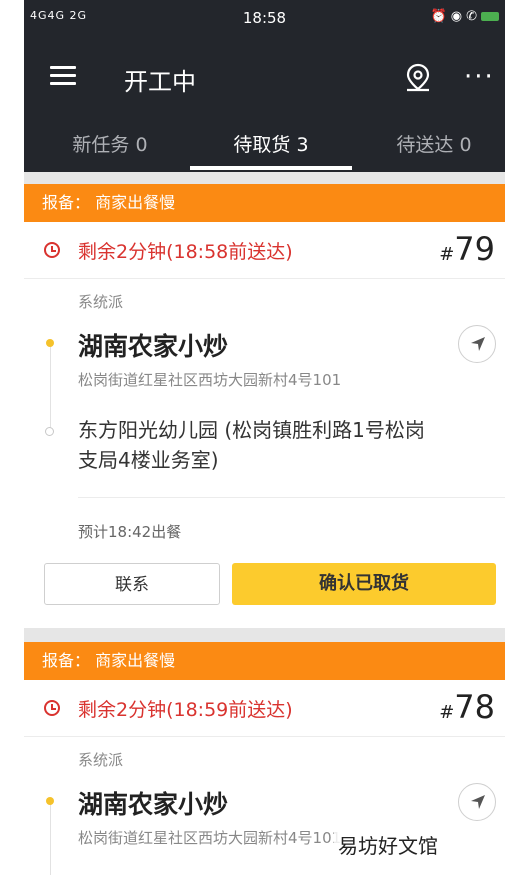 The width and height of the screenshot is (505, 875). What do you see at coordinates (185, 252) in the screenshot?
I see `deadline-text: 剩余2分钟(18:58前送达)` at bounding box center [185, 252].